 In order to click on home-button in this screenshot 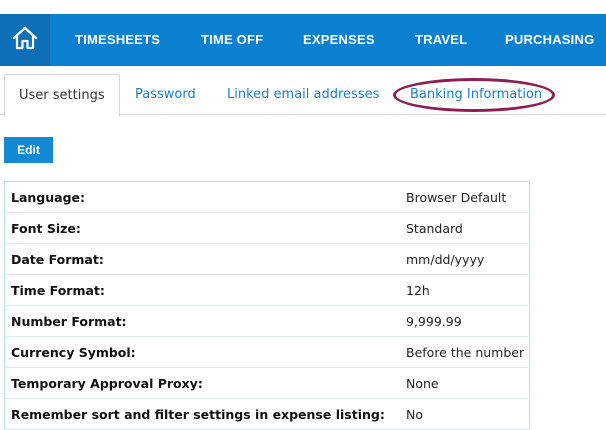, I will do `click(25, 40)`.